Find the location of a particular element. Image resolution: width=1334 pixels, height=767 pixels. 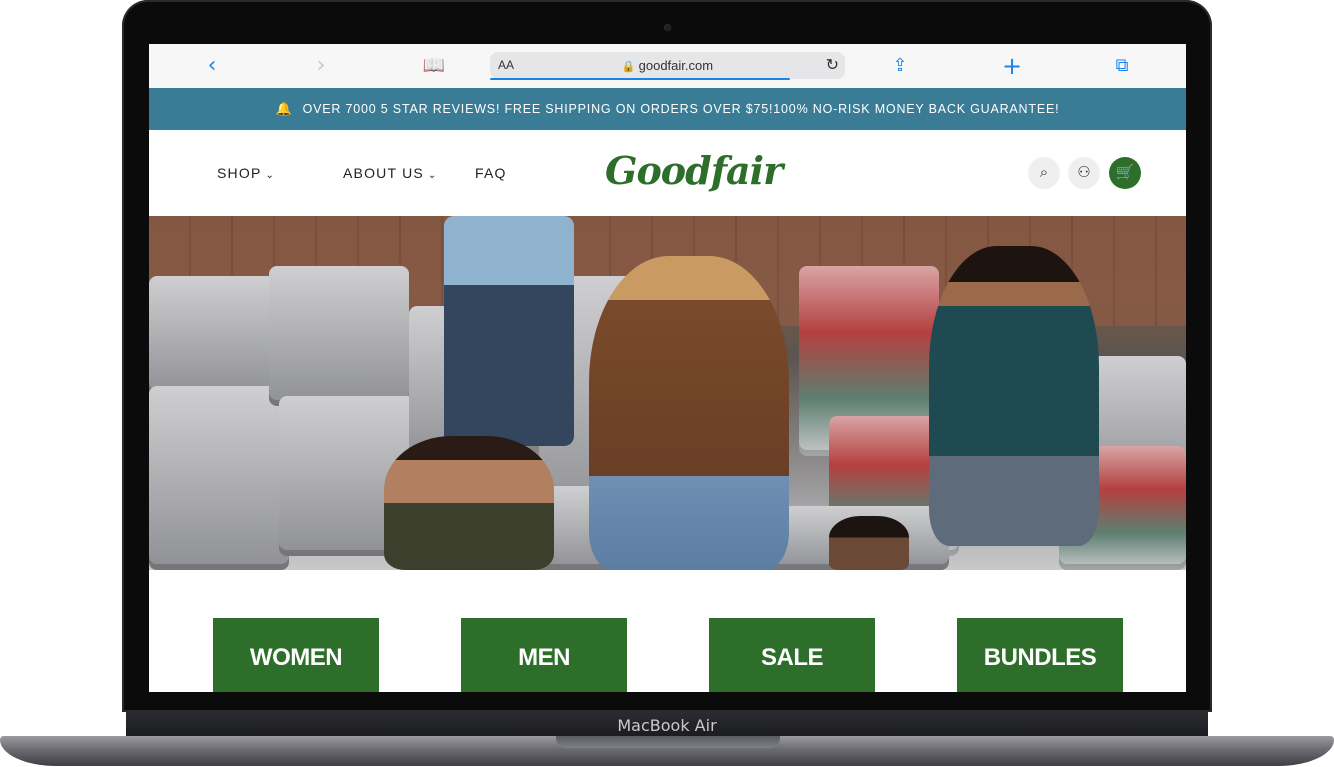

back-button: ‹ is located at coordinates (212, 66).